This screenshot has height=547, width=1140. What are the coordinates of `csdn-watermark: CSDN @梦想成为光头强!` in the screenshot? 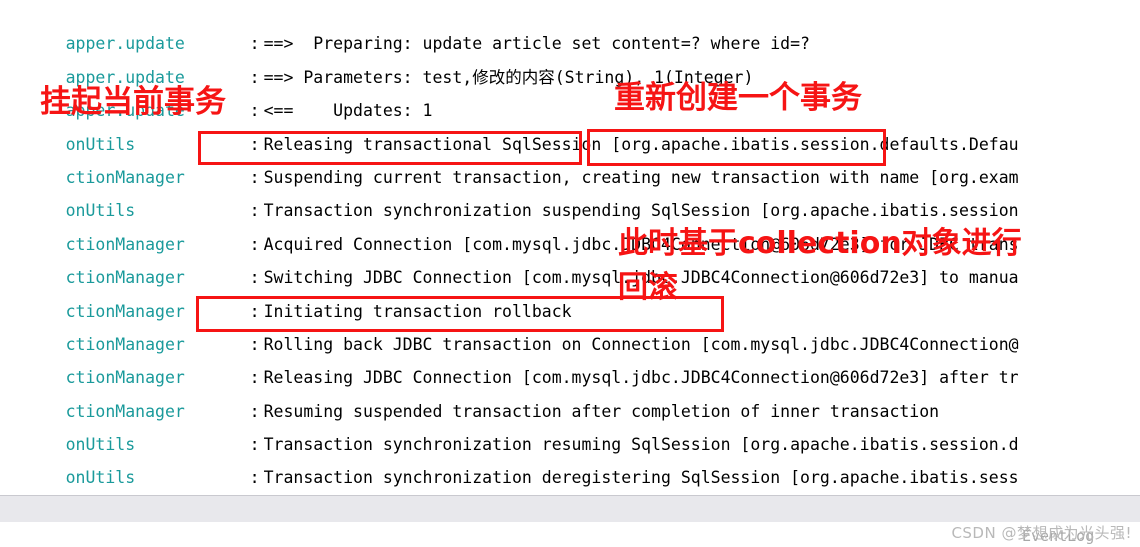 It's located at (1041, 533).